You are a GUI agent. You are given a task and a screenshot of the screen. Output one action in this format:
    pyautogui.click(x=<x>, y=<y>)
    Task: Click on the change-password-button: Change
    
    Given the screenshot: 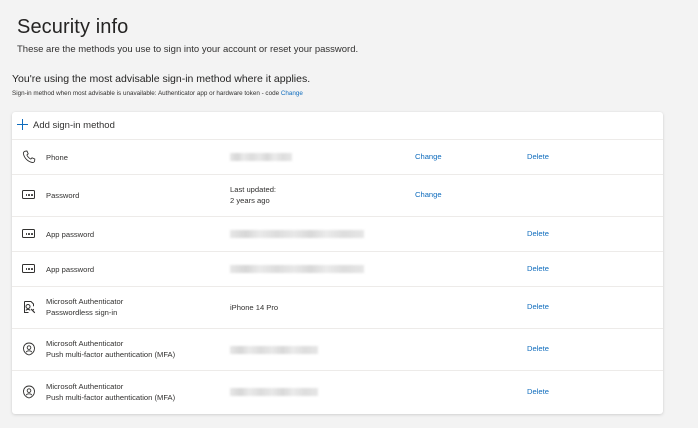 What is the action you would take?
    pyautogui.click(x=428, y=194)
    